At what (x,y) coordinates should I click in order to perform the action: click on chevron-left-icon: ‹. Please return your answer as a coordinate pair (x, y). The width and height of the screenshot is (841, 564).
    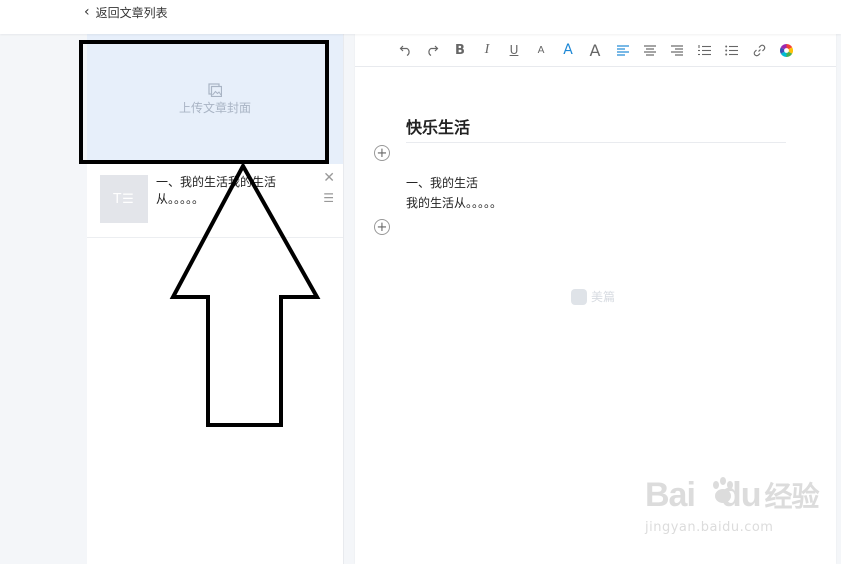
    Looking at the image, I should click on (87, 12).